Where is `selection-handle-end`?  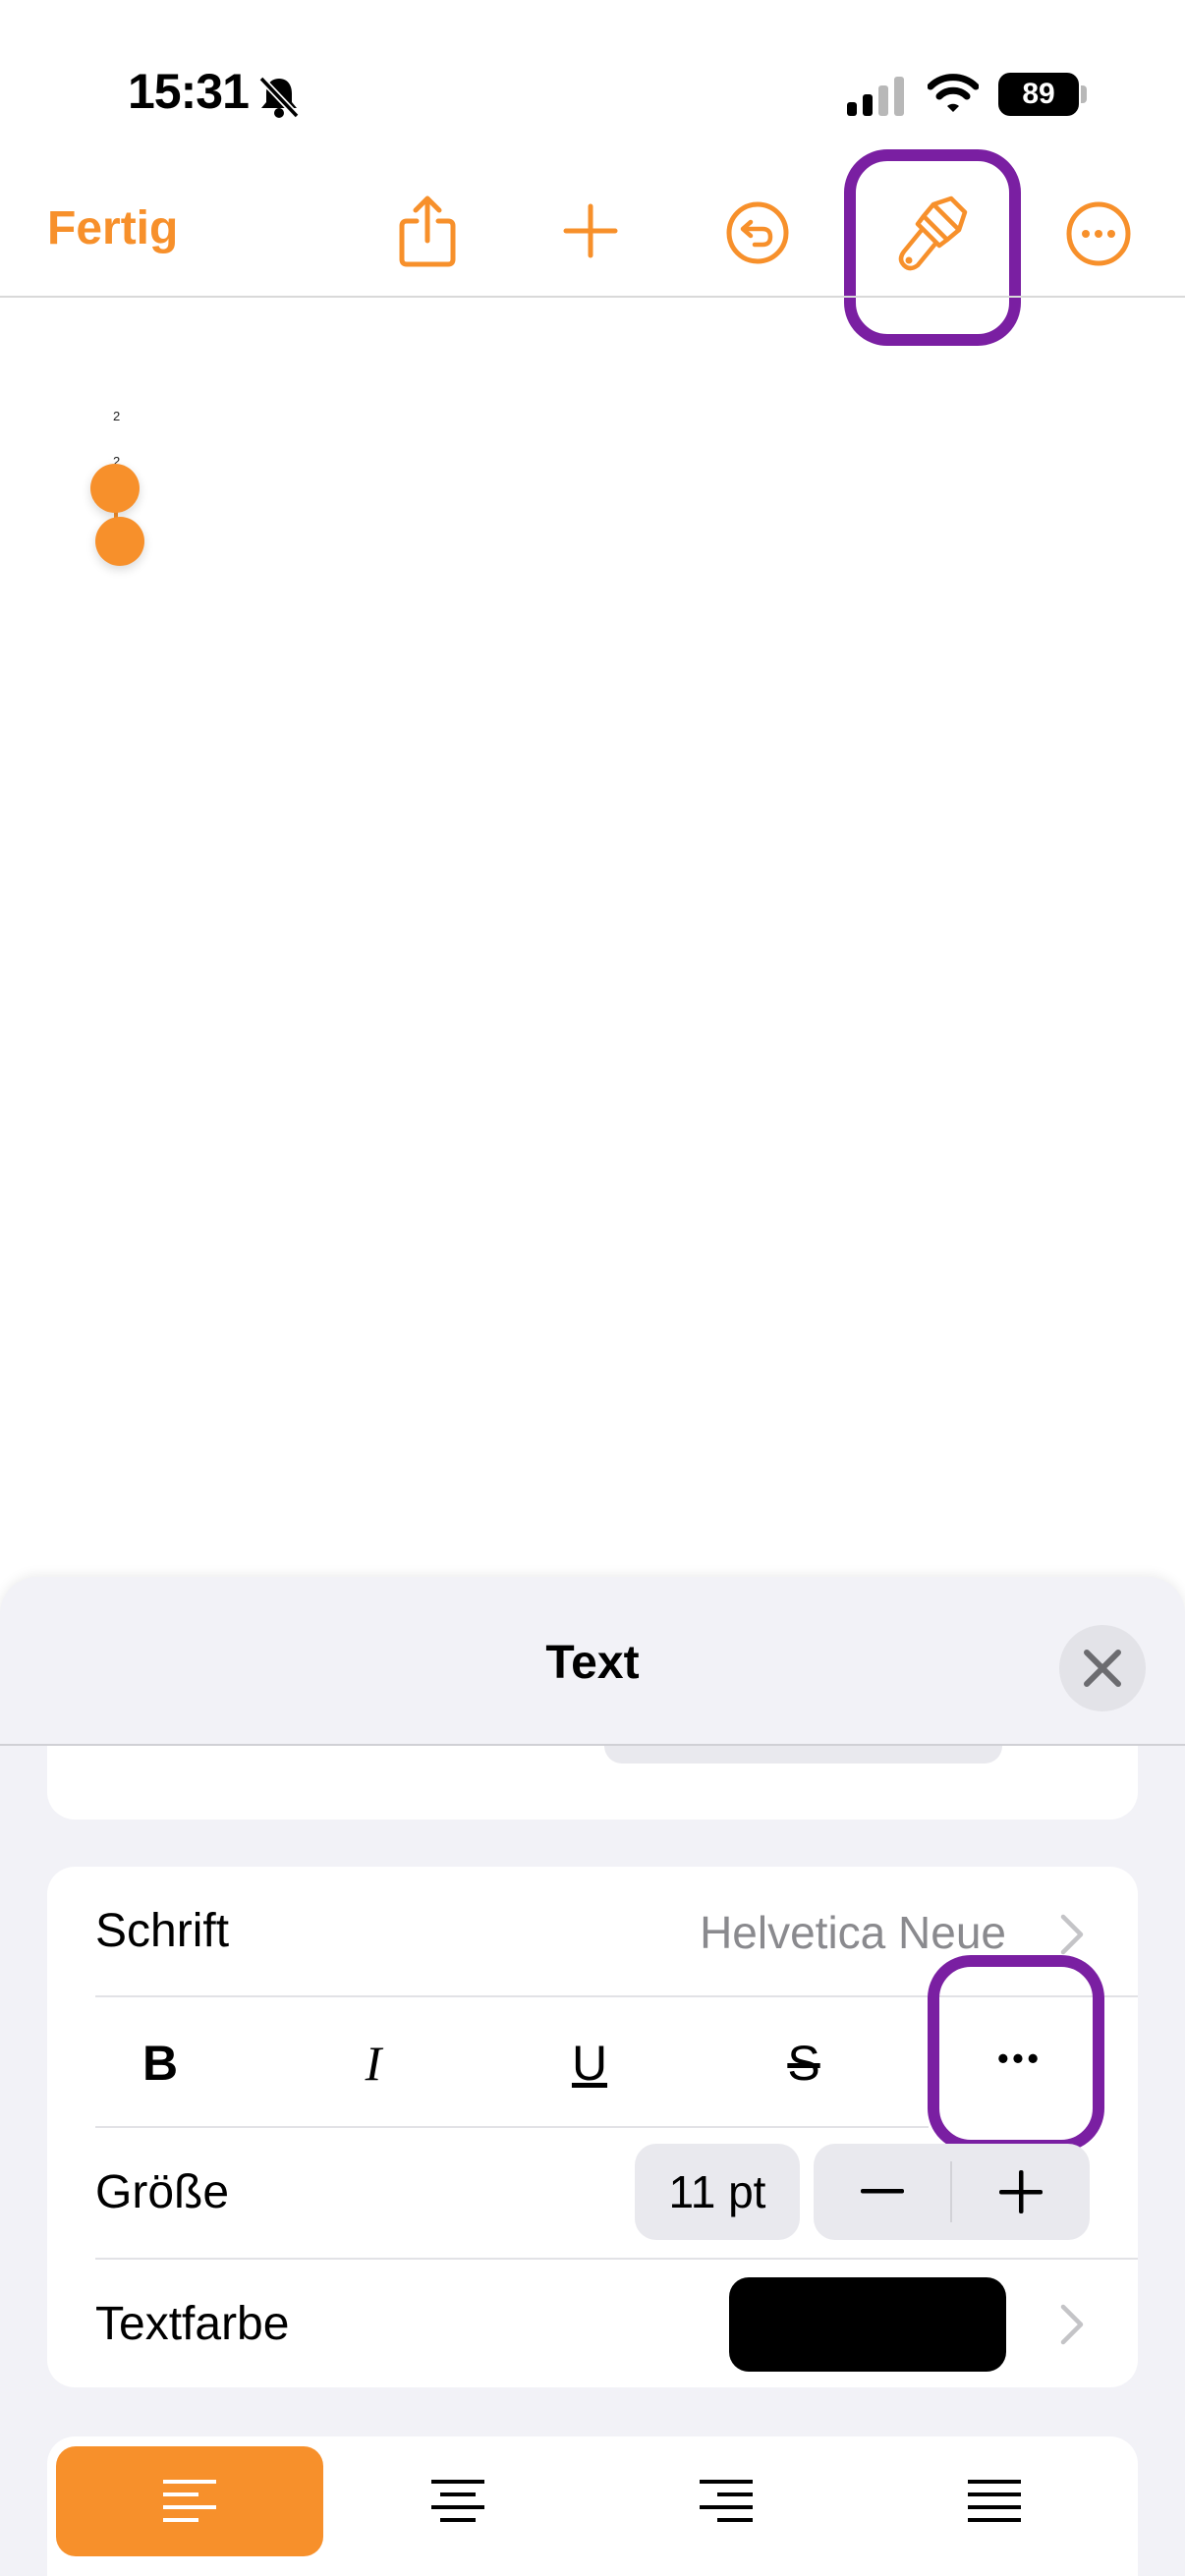
selection-handle-end is located at coordinates (120, 541).